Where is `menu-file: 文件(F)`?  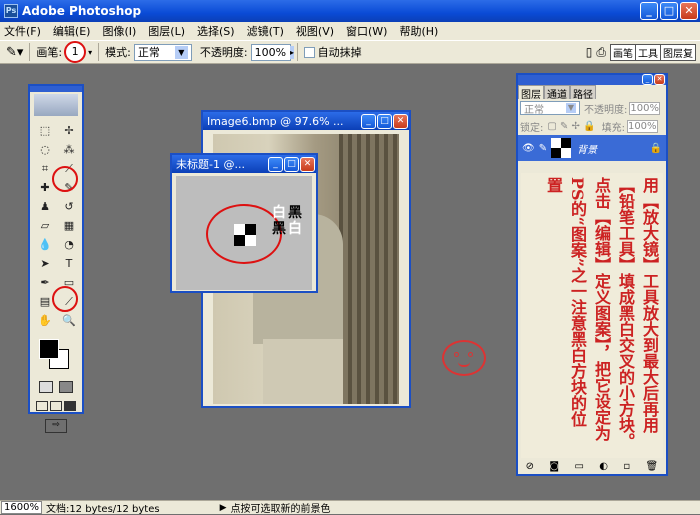
menu-file: 文件(F) is located at coordinates (22, 31).